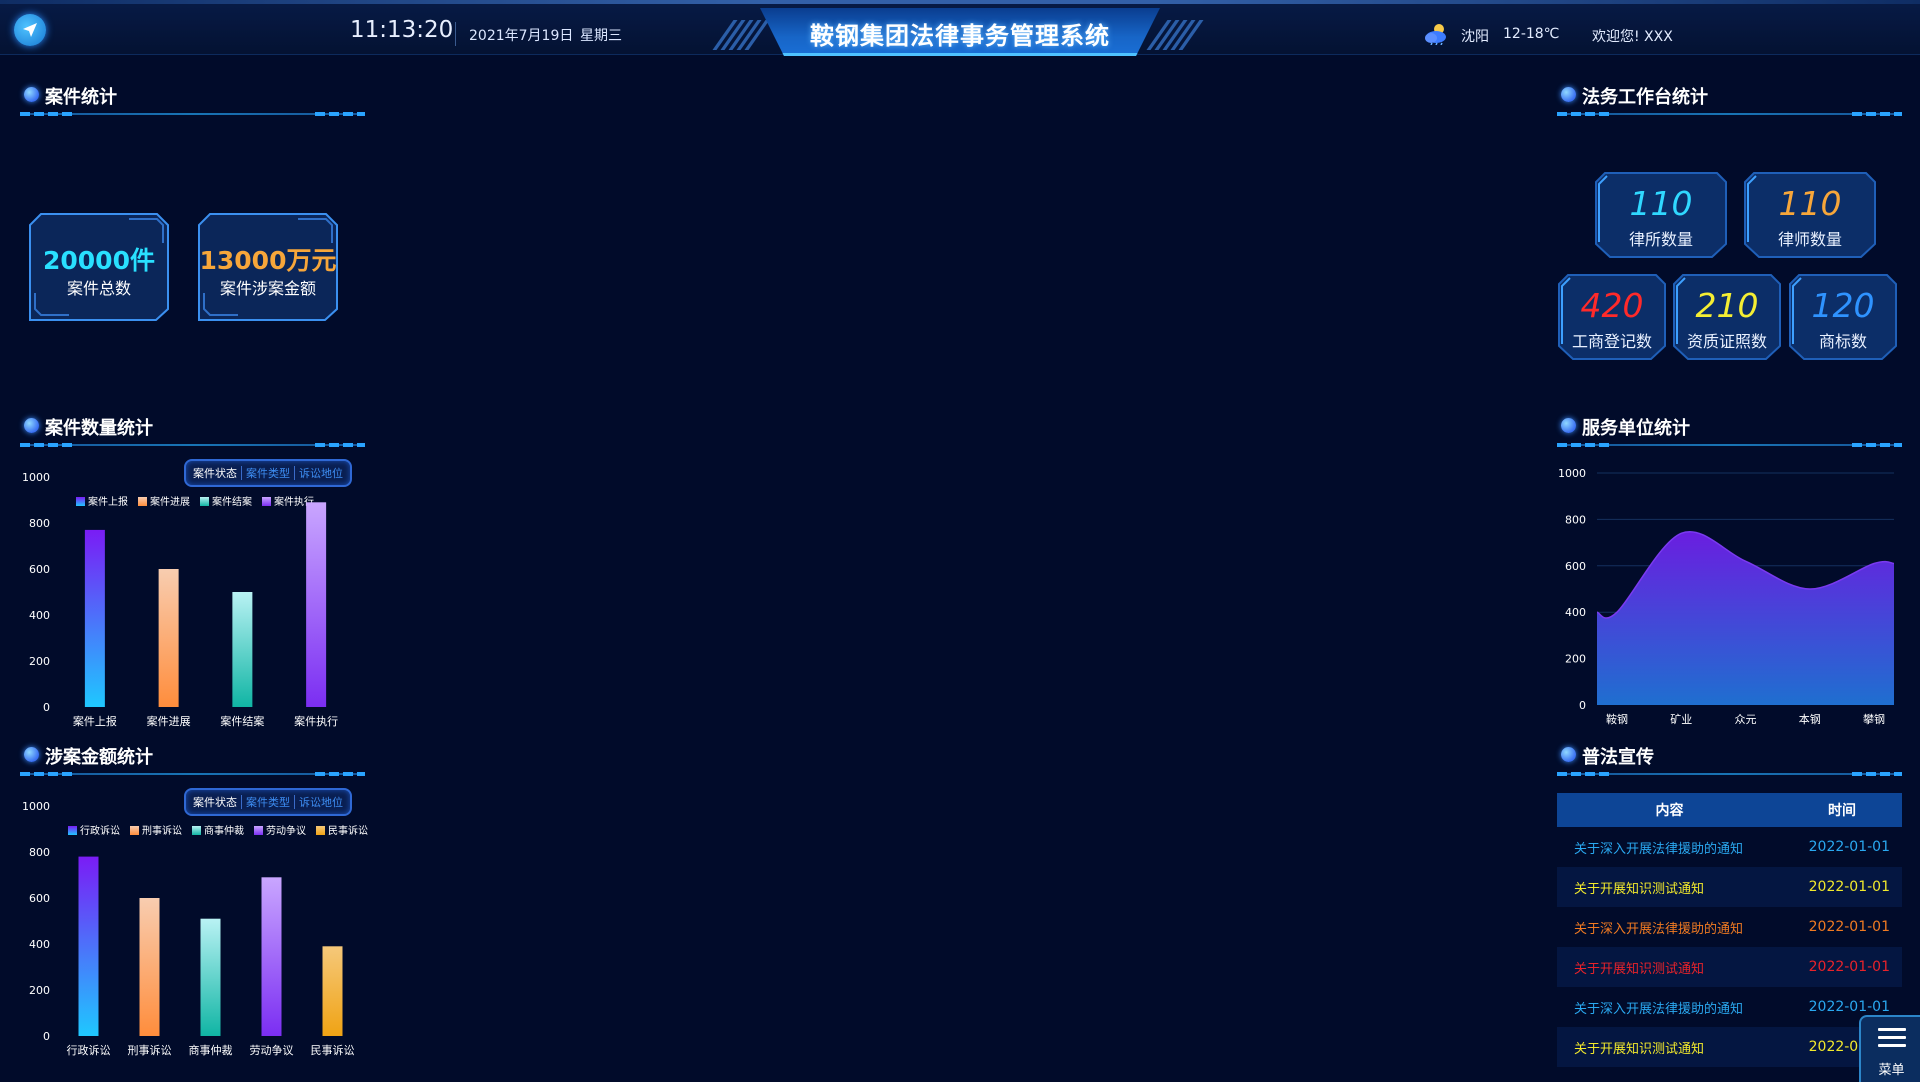  What do you see at coordinates (211, 1050) in the screenshot?
I see `x-tick-label: 商事仲裁` at bounding box center [211, 1050].